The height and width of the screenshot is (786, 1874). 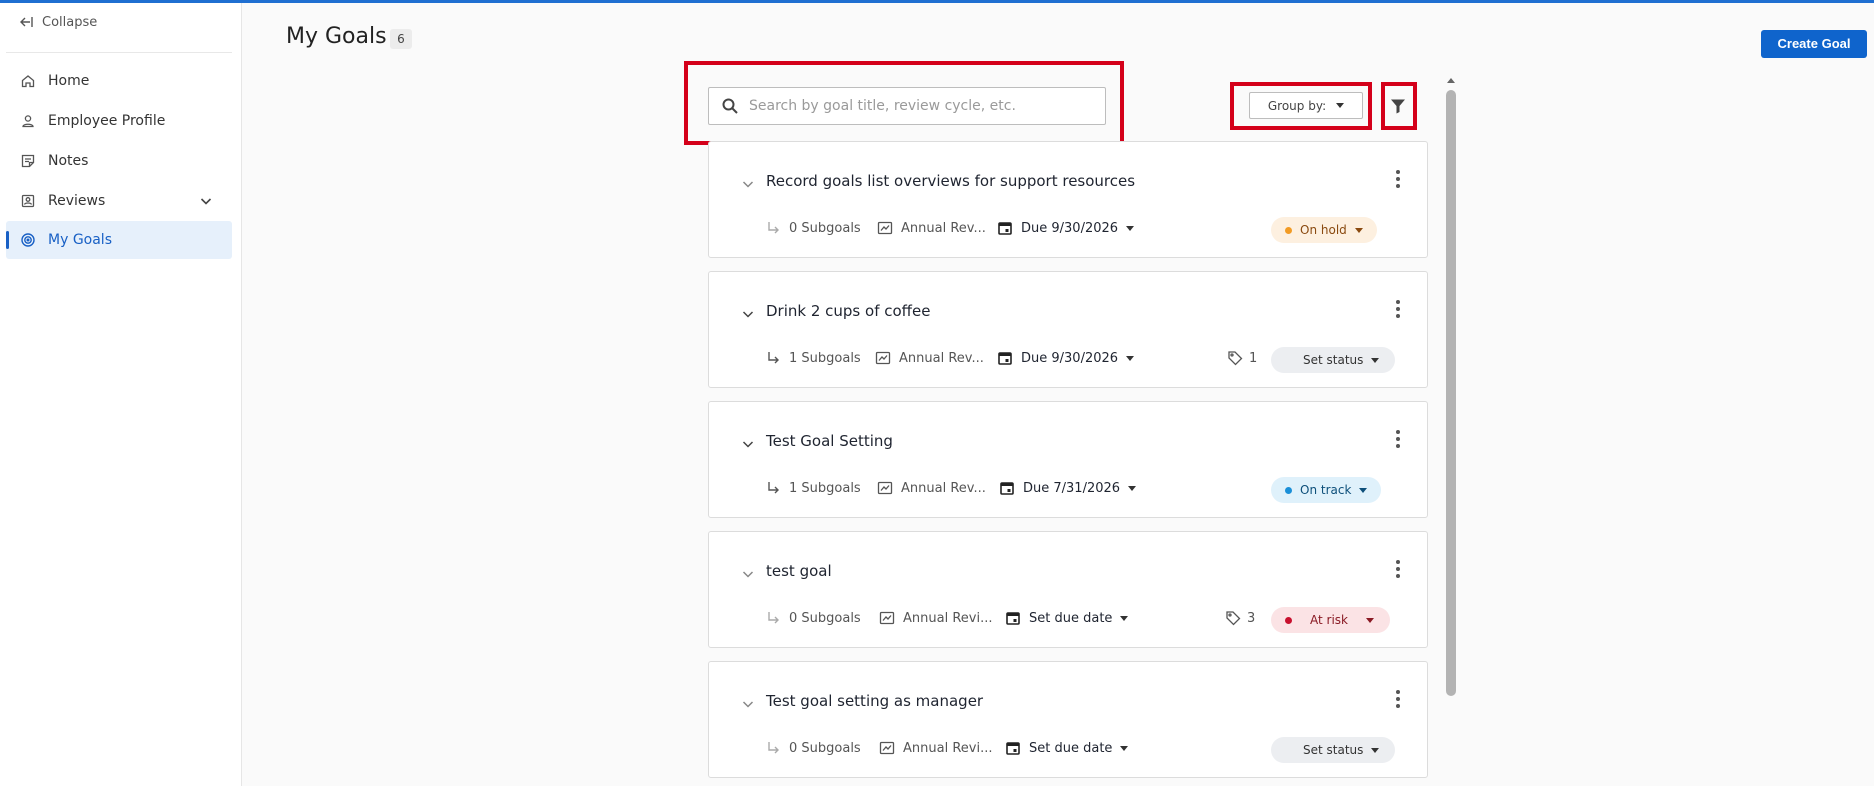 I want to click on scrollbar-thumb, so click(x=1451, y=393).